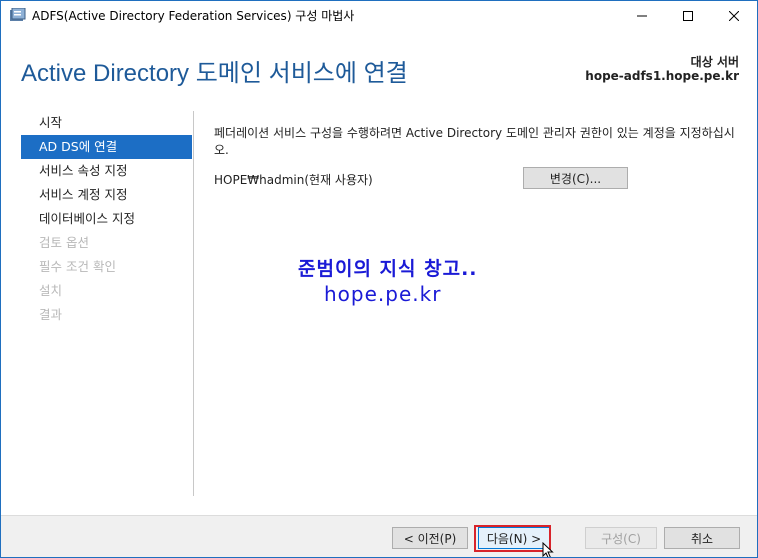 The image size is (758, 558). Describe the element at coordinates (193, 303) in the screenshot. I see `nav-divider` at that location.